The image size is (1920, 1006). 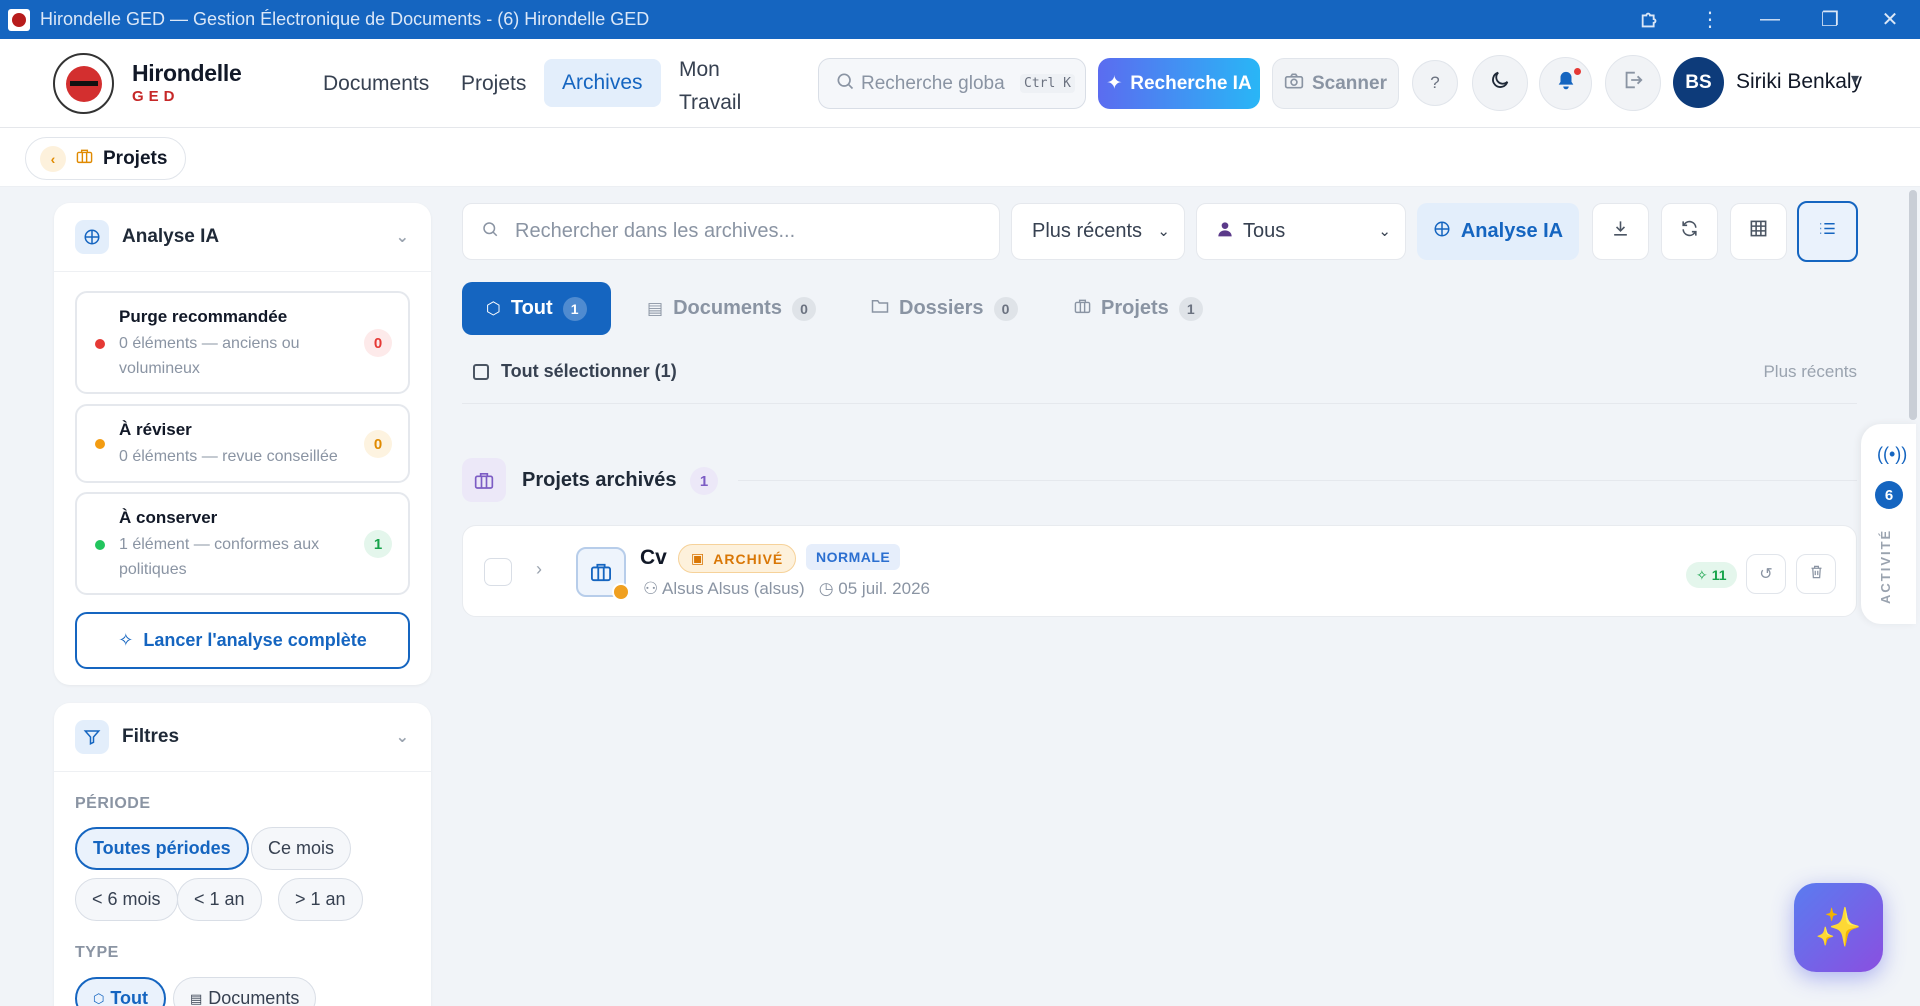 What do you see at coordinates (1888, 524) in the screenshot?
I see `activity-panel-tab: ((•)) 6 ACTIVITÉ` at bounding box center [1888, 524].